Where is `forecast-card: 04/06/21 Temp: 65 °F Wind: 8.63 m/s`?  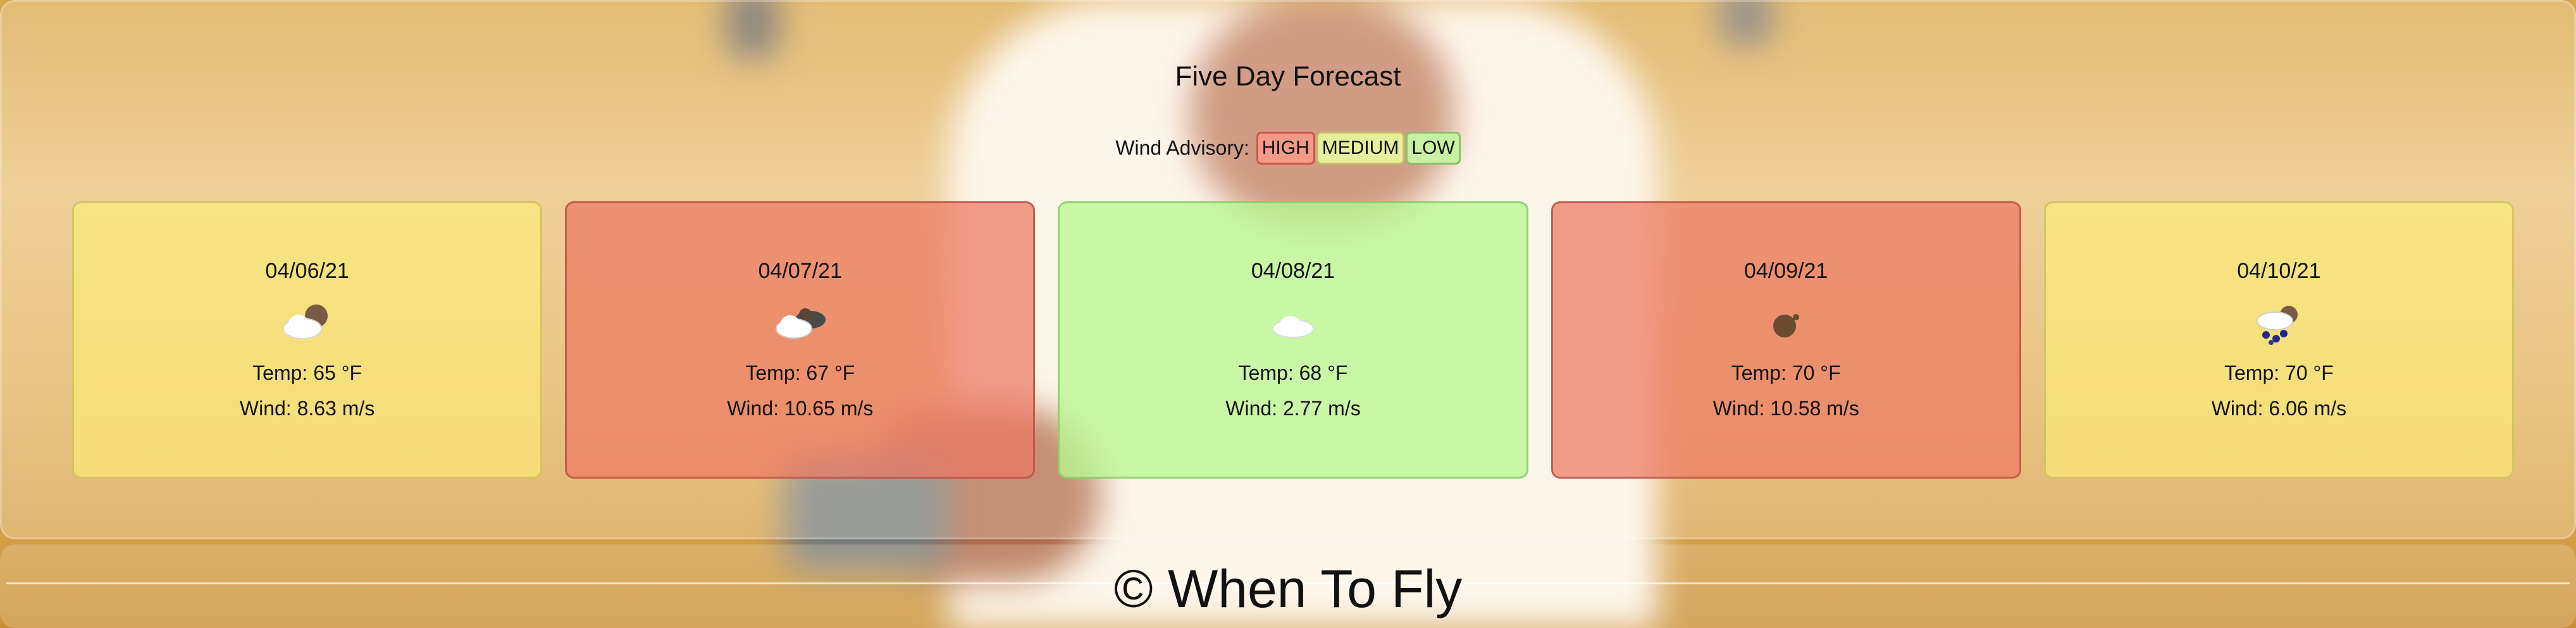
forecast-card: 04/06/21 Temp: 65 °F Wind: 8.63 m/s is located at coordinates (307, 340).